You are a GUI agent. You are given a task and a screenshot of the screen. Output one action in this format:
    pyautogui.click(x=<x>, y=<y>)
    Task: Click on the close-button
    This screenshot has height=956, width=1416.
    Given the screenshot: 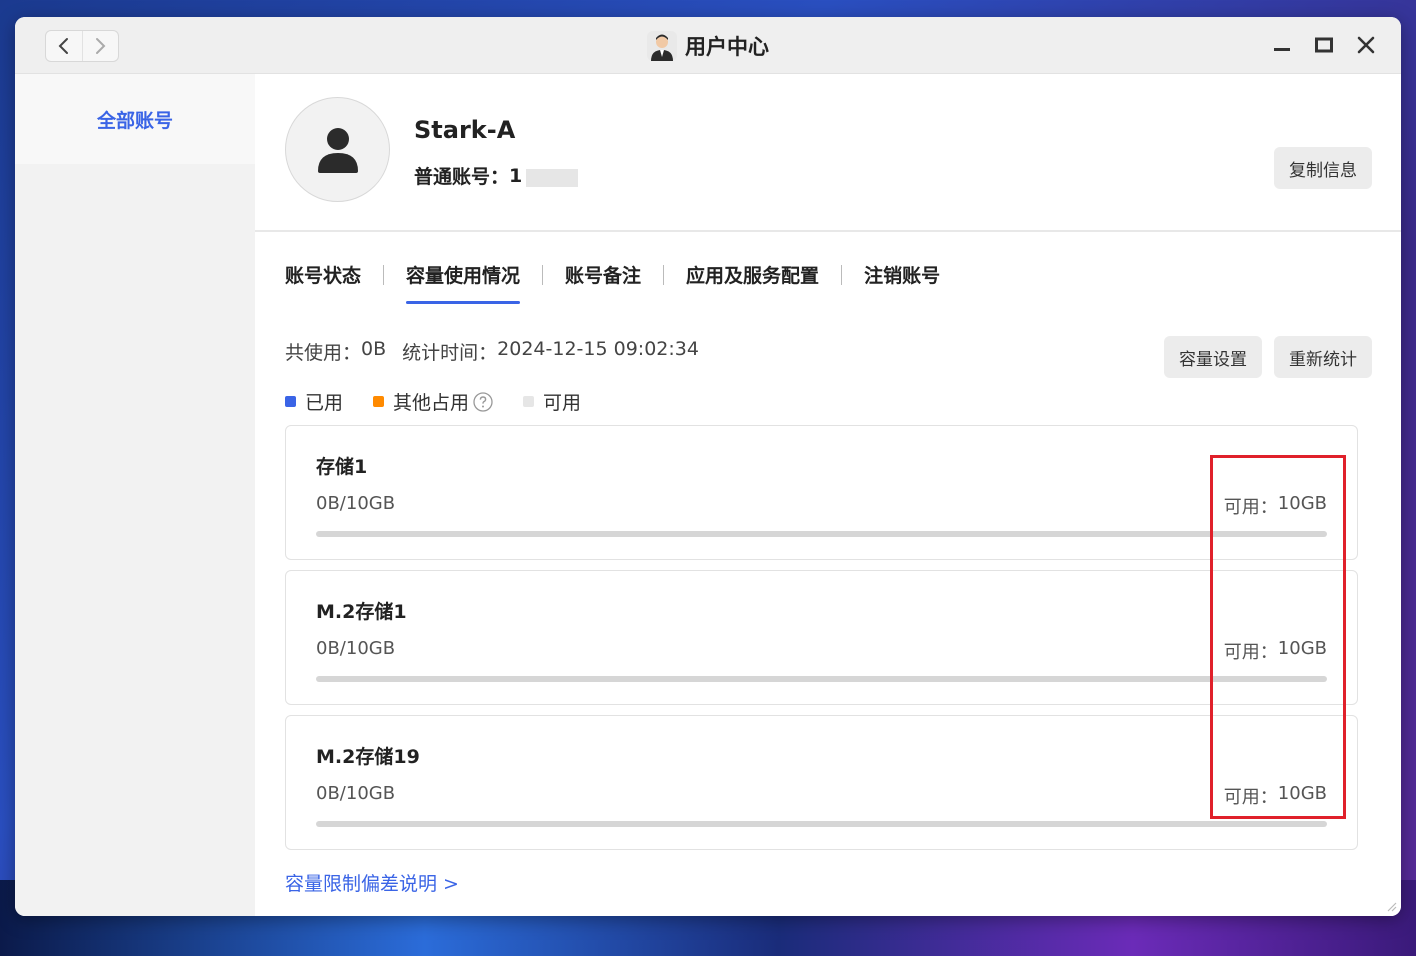 What is the action you would take?
    pyautogui.click(x=1366, y=45)
    